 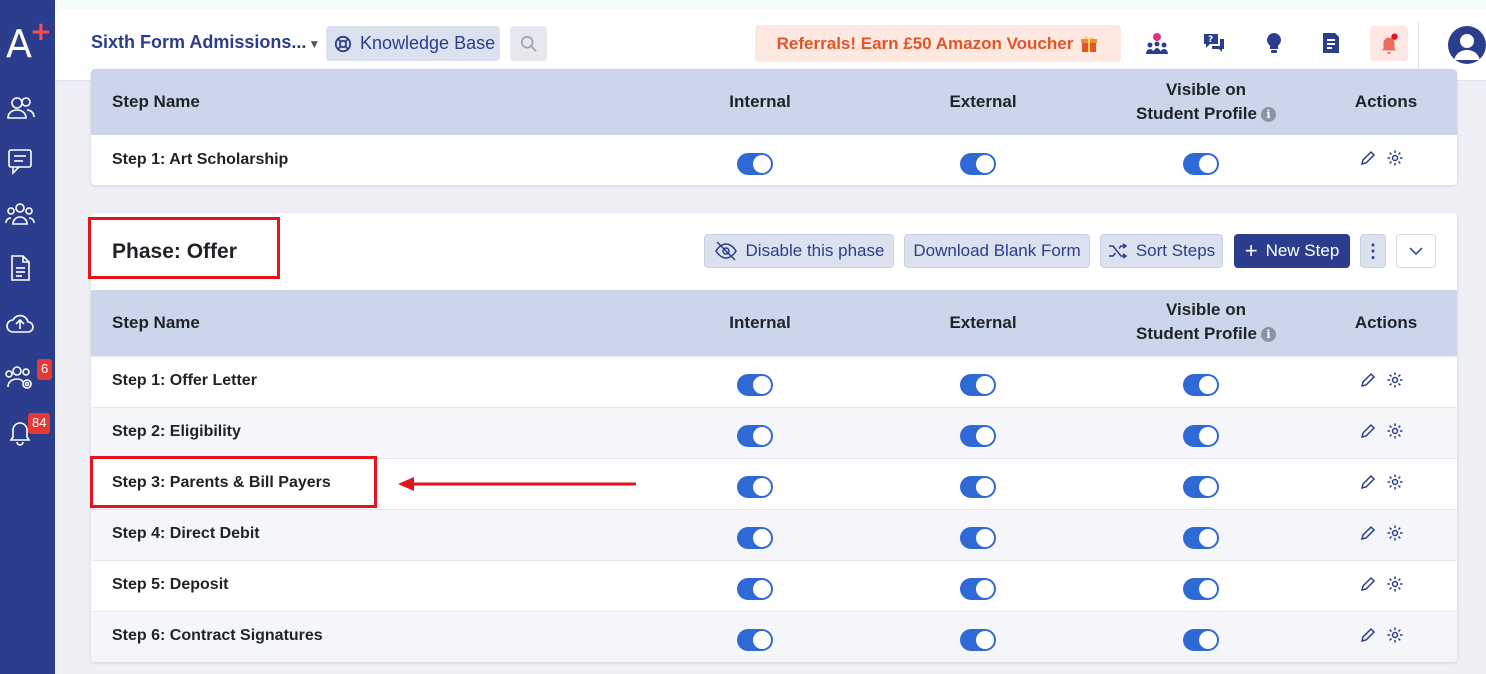 I want to click on users-settings-badge: 6, so click(x=45, y=369).